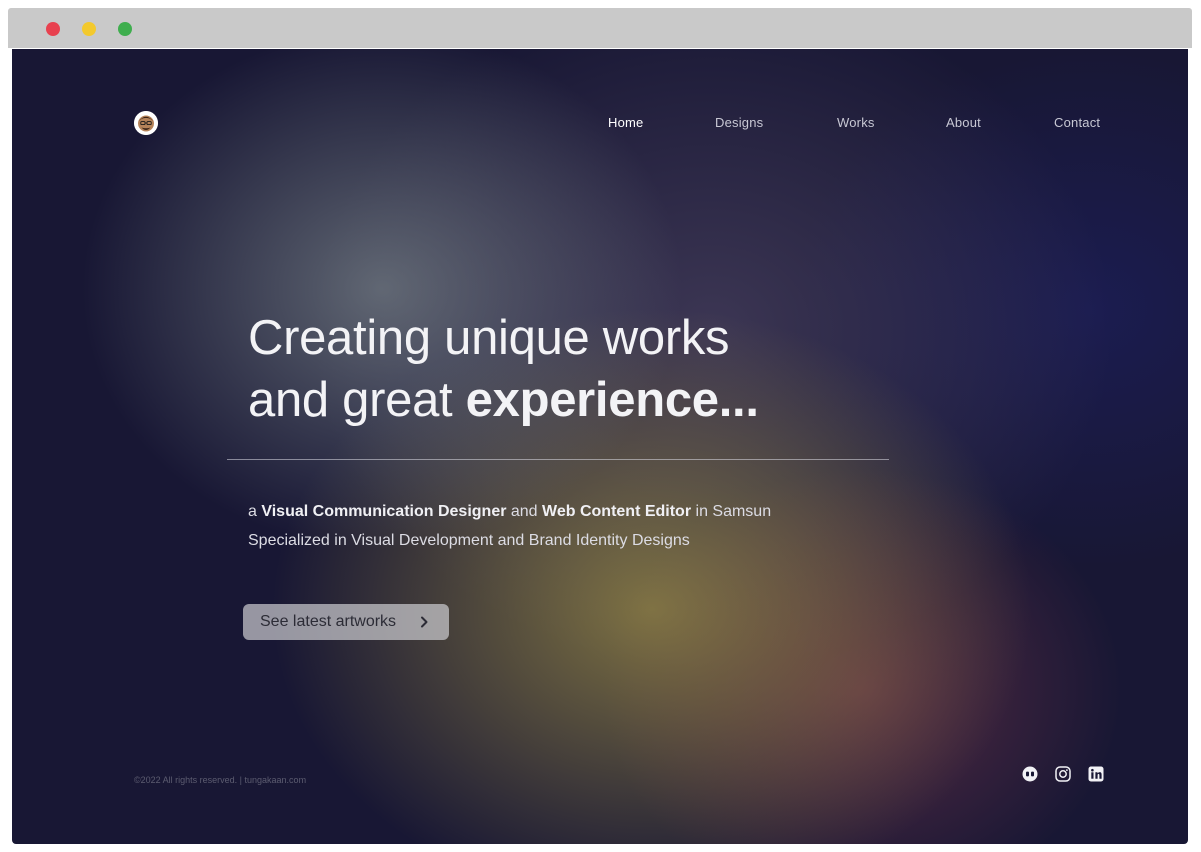 The image size is (1201, 852). Describe the element at coordinates (328, 621) in the screenshot. I see `cta-label: See latest artworks` at that location.